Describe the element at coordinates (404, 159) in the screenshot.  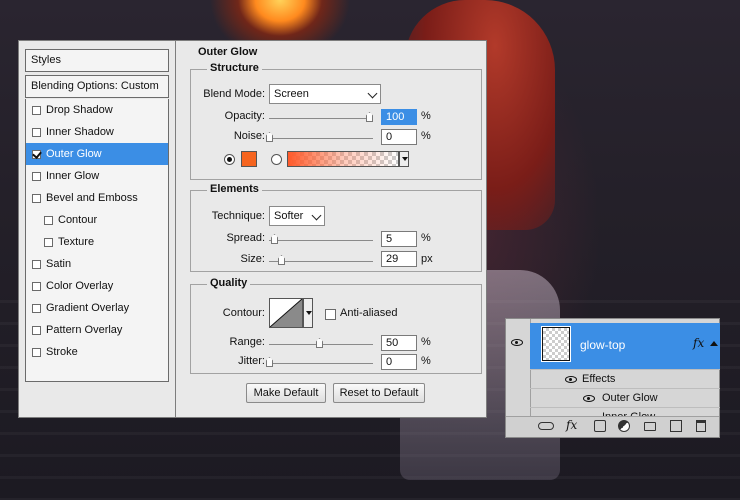
I see `gradient-dropdown-button` at that location.